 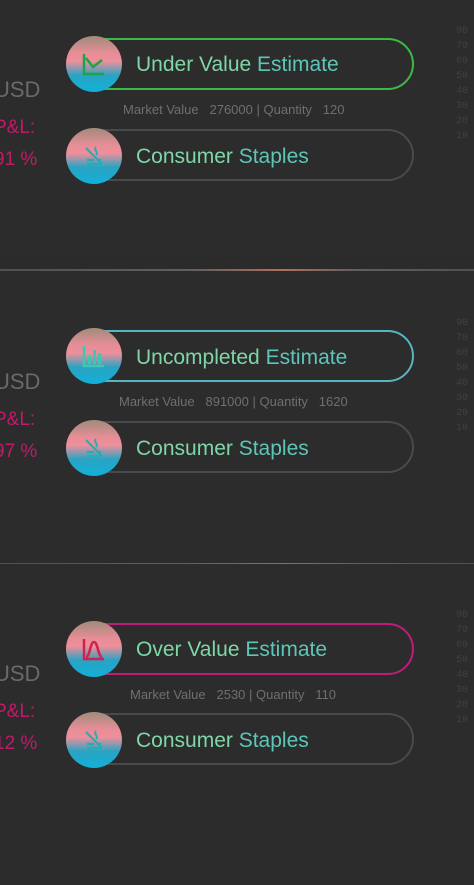 What do you see at coordinates (233, 694) in the screenshot?
I see `market-value-quantity: Market Value 2530 | Quantity 110` at bounding box center [233, 694].